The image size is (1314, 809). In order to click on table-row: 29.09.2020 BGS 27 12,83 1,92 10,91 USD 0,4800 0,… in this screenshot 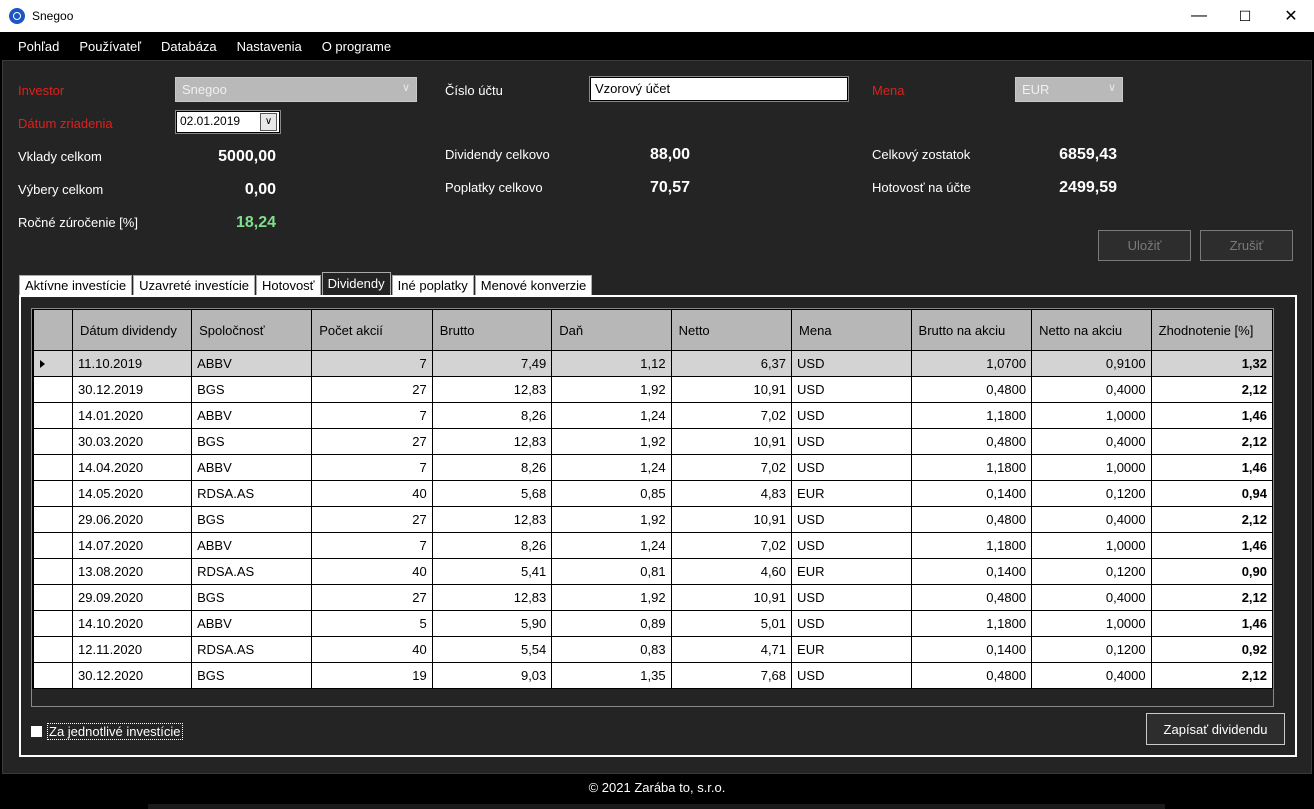, I will do `click(652, 597)`.